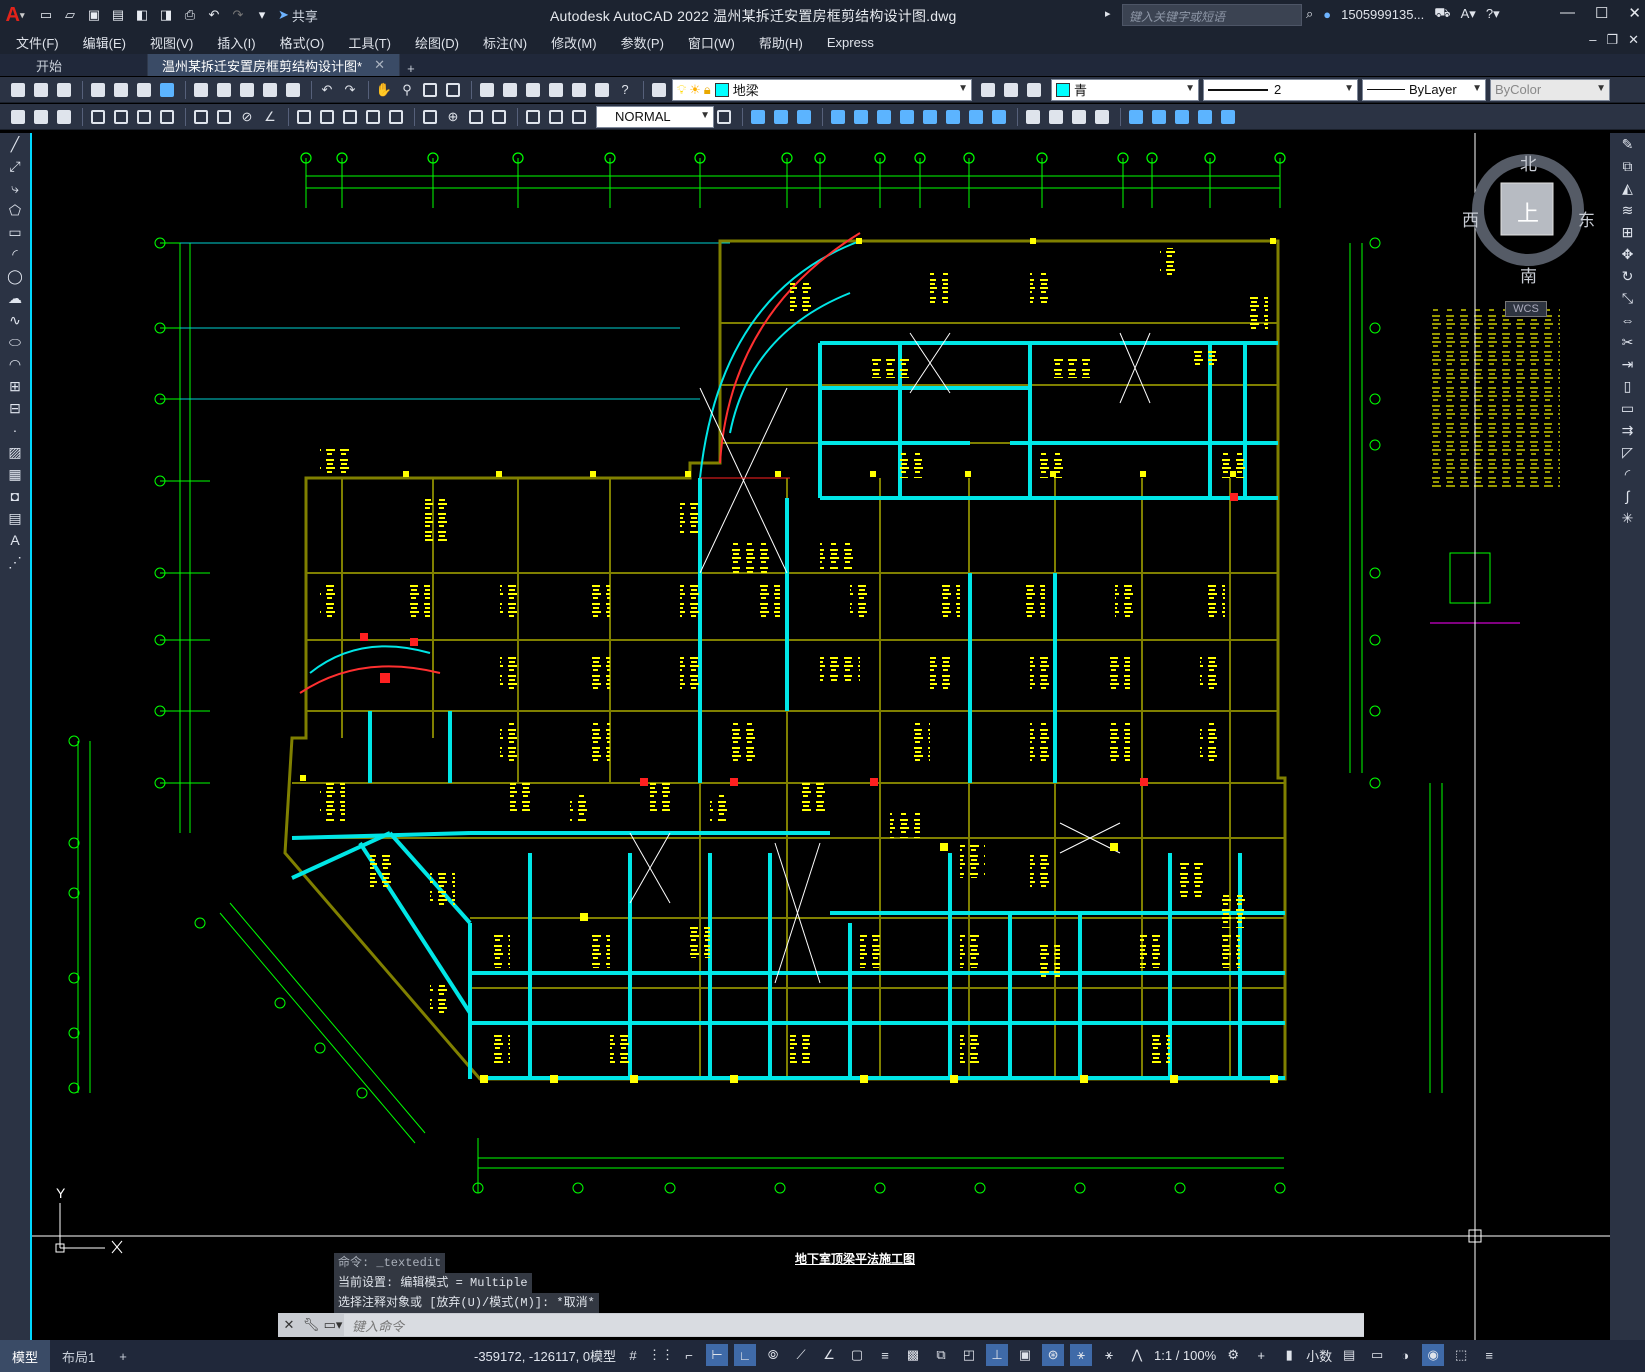  I want to click on insert-block-icon: ⊞, so click(15, 386).